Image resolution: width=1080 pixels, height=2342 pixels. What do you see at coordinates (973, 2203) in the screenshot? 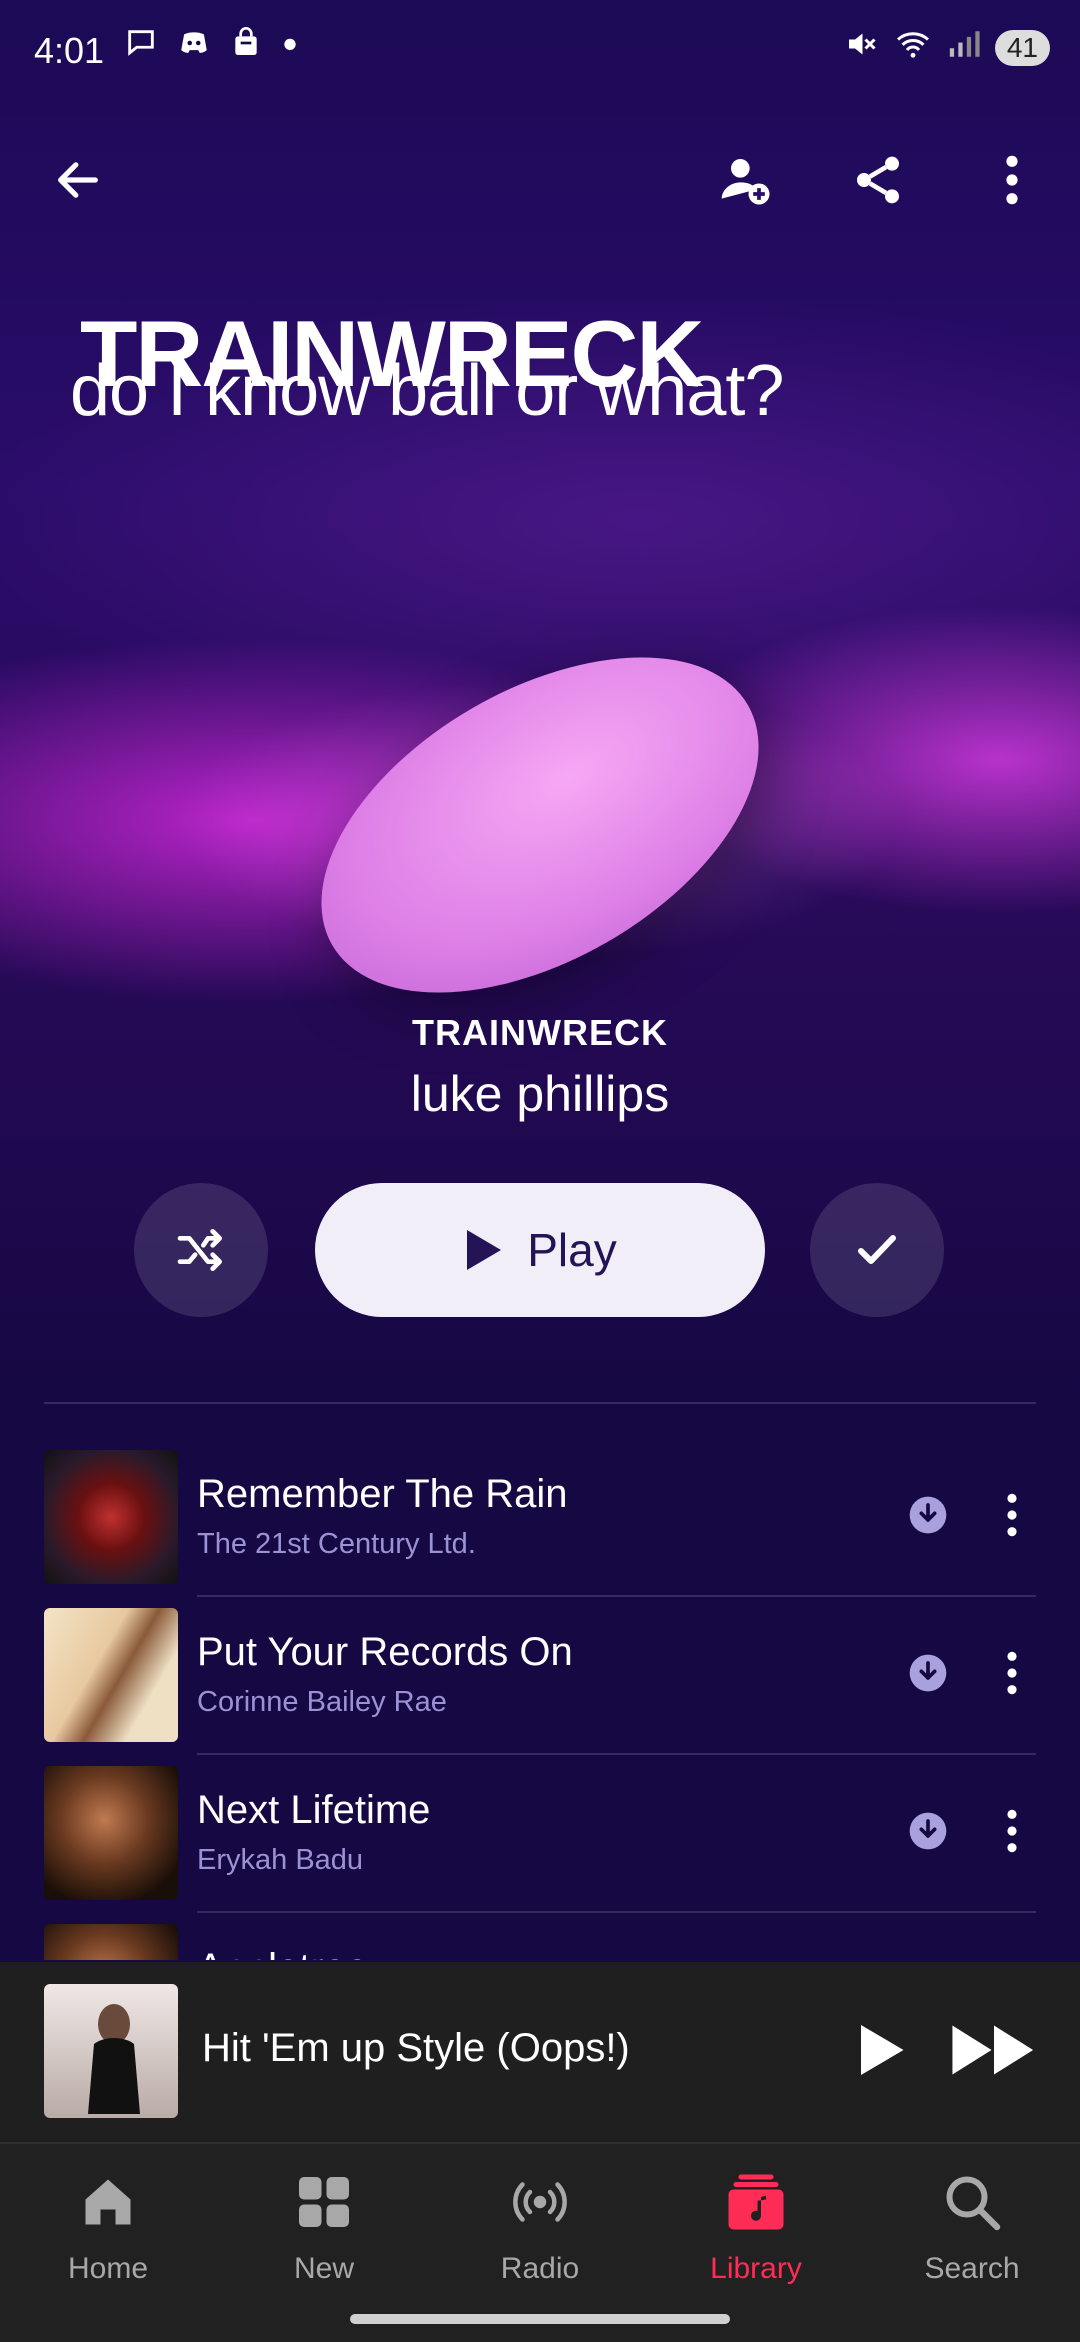
I see `search-icon` at bounding box center [973, 2203].